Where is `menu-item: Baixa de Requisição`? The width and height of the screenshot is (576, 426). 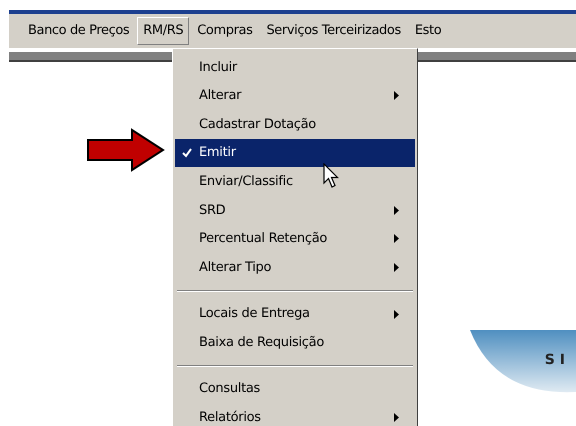 menu-item: Baixa de Requisição is located at coordinates (295, 342).